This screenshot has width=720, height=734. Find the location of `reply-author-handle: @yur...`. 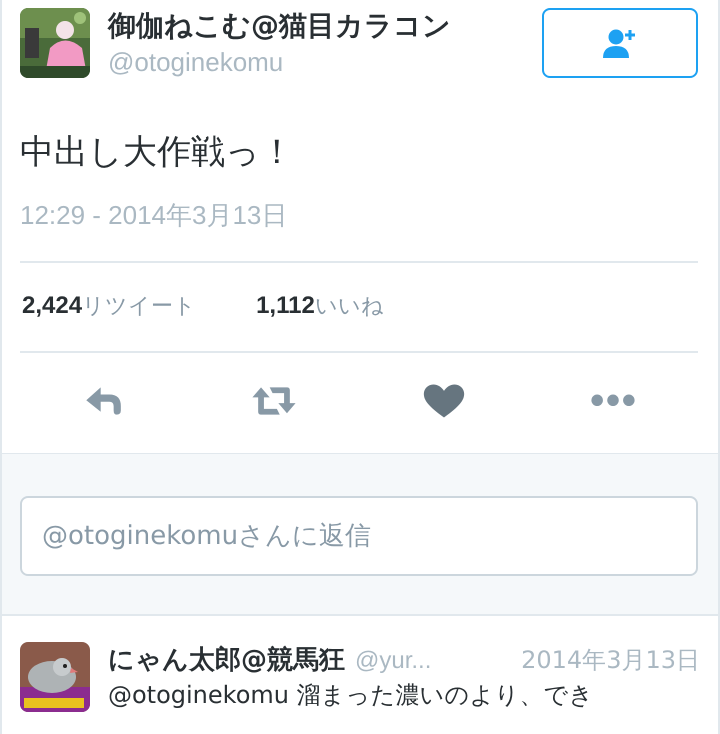

reply-author-handle: @yur... is located at coordinates (393, 661).